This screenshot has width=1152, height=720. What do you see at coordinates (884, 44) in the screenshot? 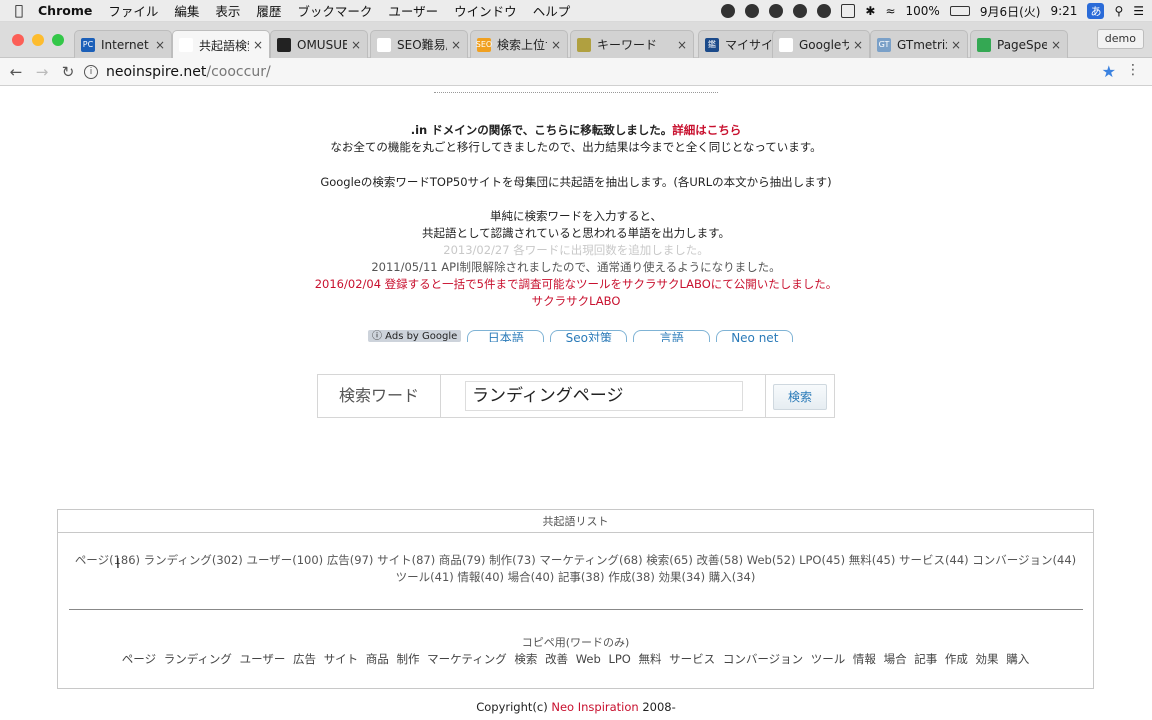
I see `tab-favicon-icon: GT` at bounding box center [884, 44].